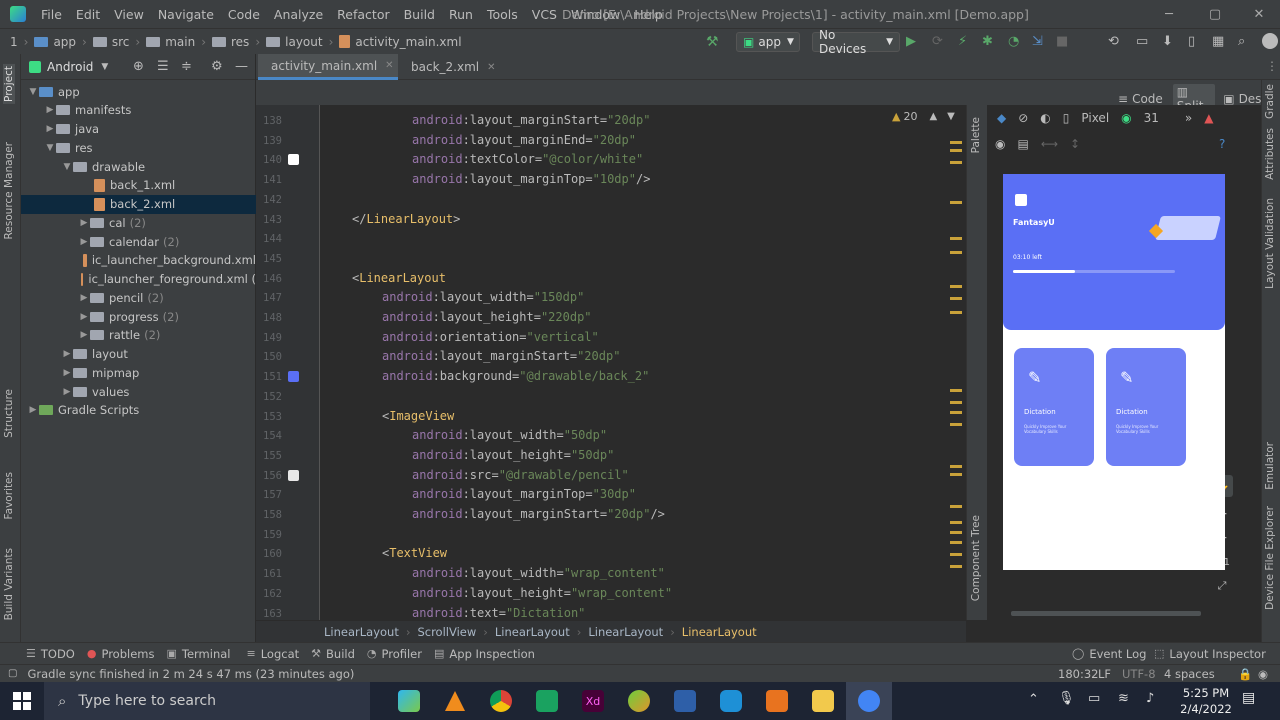 The height and width of the screenshot is (720, 1280). I want to click on tree-file-item: ic_launcher_background.xml, so click(138, 260).